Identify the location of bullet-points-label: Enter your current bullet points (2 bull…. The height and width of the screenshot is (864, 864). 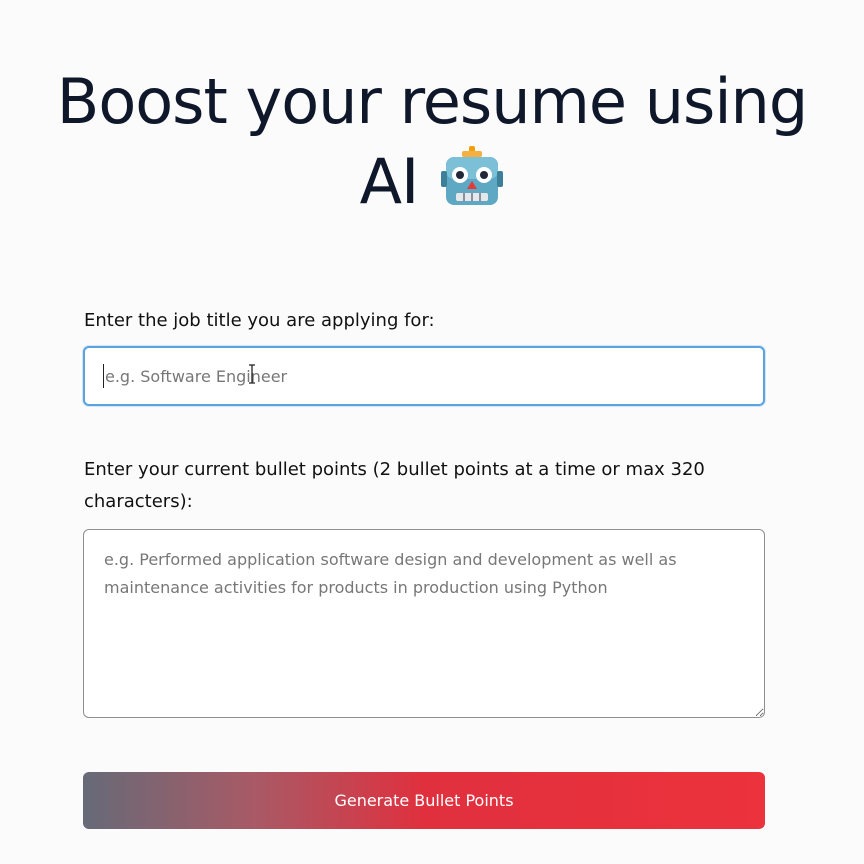
(394, 485).